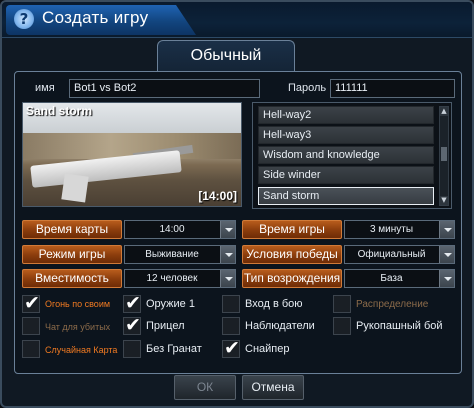 This screenshot has height=408, width=474. I want to click on map-list-item: Hell-way3, so click(346, 135).